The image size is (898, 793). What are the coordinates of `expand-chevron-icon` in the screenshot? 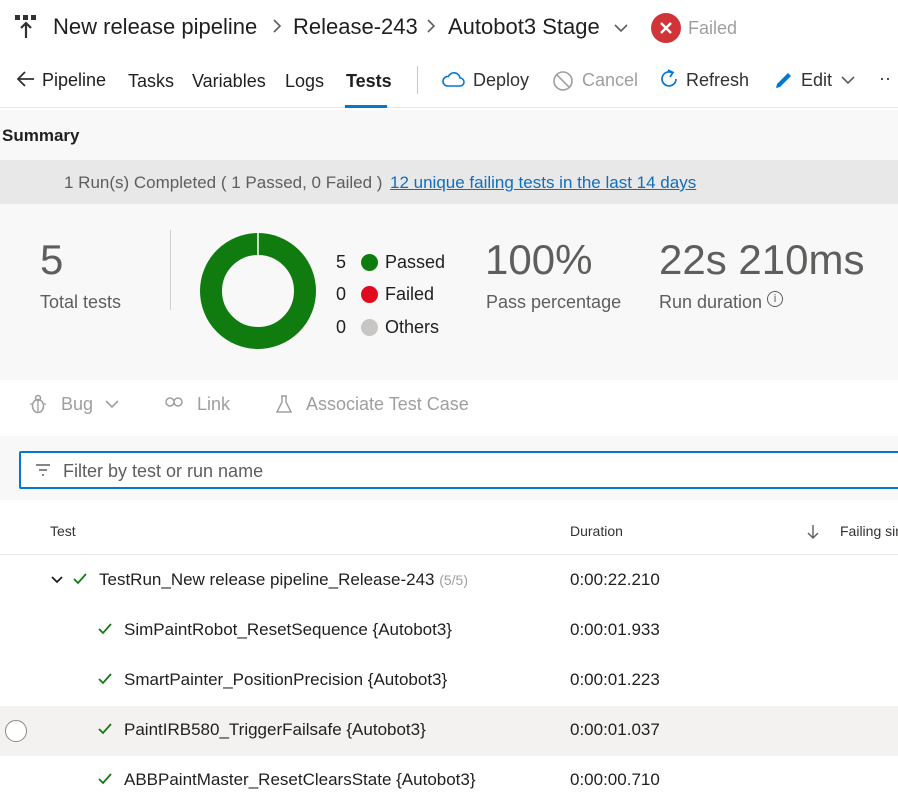 It's located at (57, 580).